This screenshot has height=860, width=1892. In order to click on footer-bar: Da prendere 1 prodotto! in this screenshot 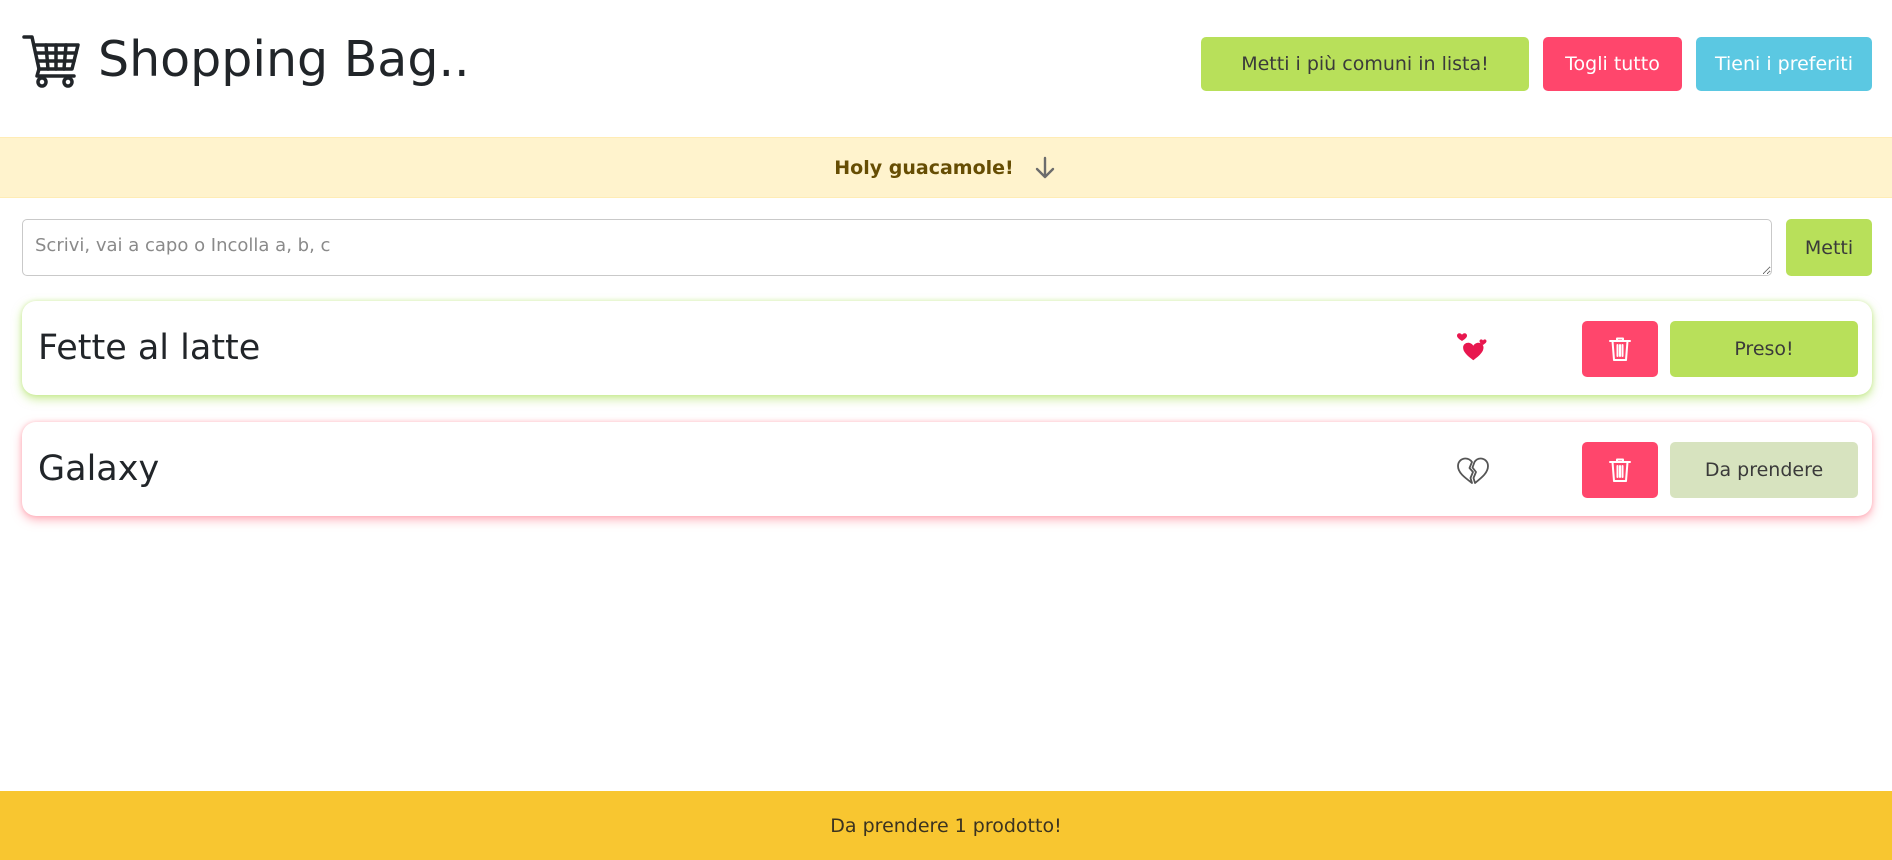, I will do `click(946, 825)`.